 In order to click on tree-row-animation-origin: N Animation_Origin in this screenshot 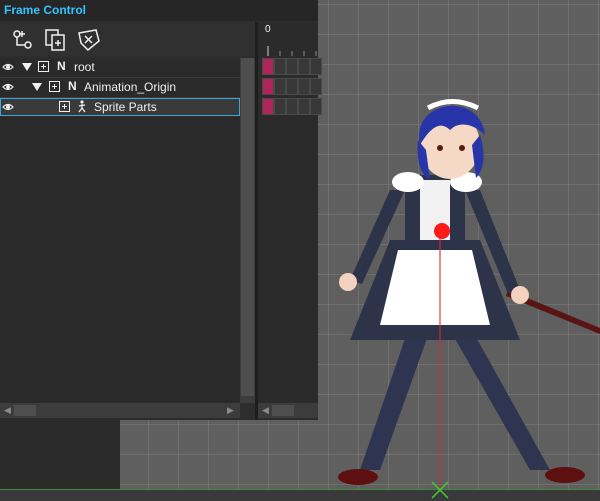, I will do `click(120, 87)`.